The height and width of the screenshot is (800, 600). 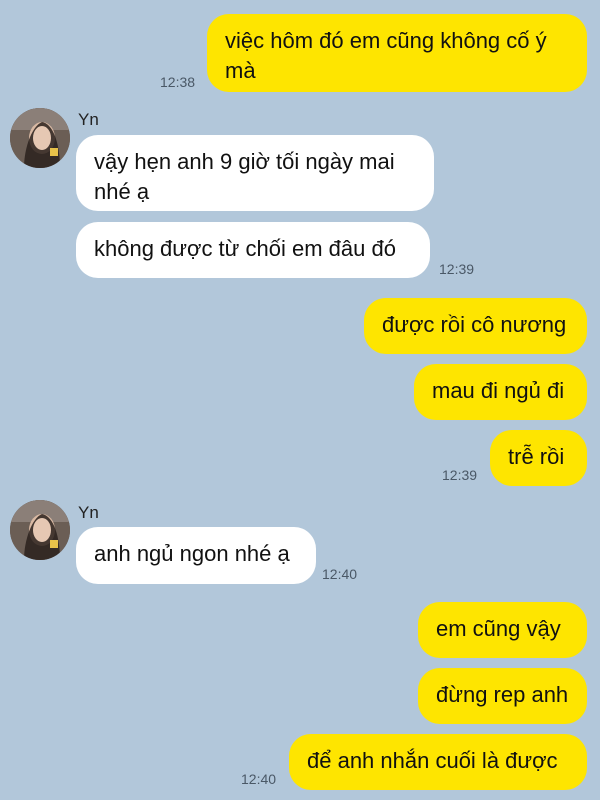 I want to click on message-text: vậy hẹn anh 9 giờ tối ngày mai nhé ạ, so click(x=244, y=176).